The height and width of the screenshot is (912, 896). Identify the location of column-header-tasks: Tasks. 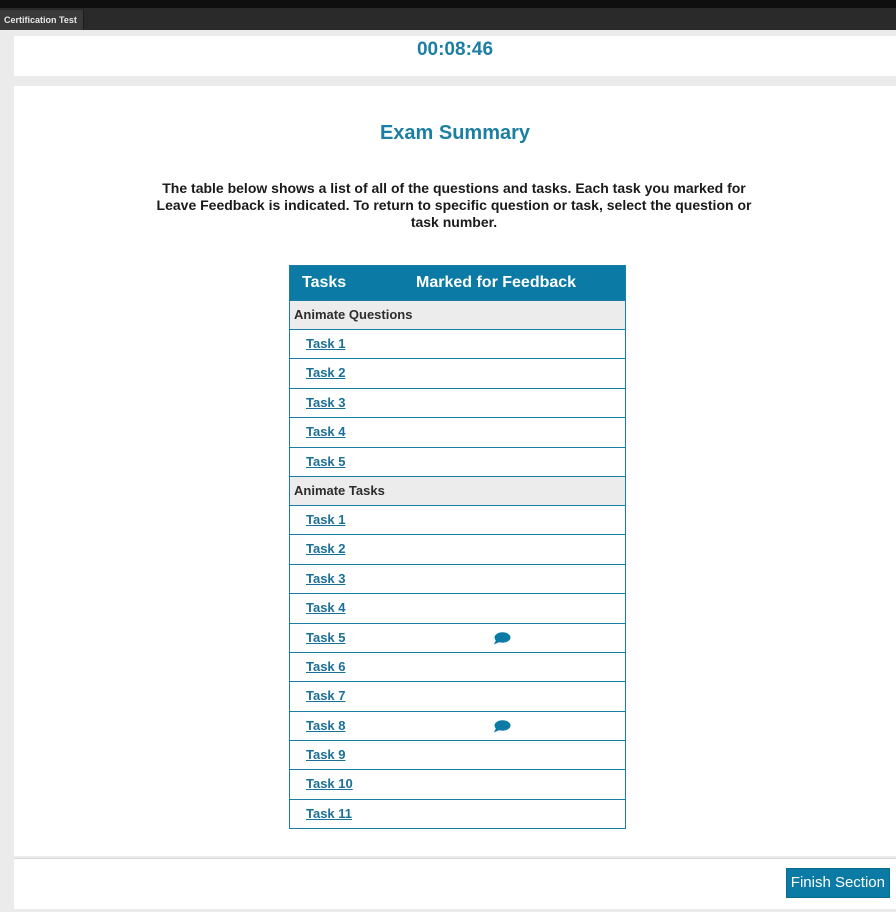
(324, 282).